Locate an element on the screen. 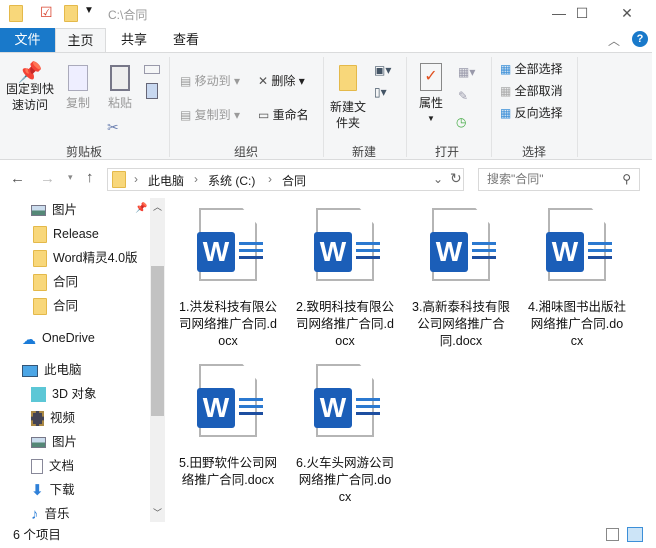 This screenshot has width=656, height=548. nav-item-word-jingling: Word精灵4.0版 is located at coordinates (85, 258).